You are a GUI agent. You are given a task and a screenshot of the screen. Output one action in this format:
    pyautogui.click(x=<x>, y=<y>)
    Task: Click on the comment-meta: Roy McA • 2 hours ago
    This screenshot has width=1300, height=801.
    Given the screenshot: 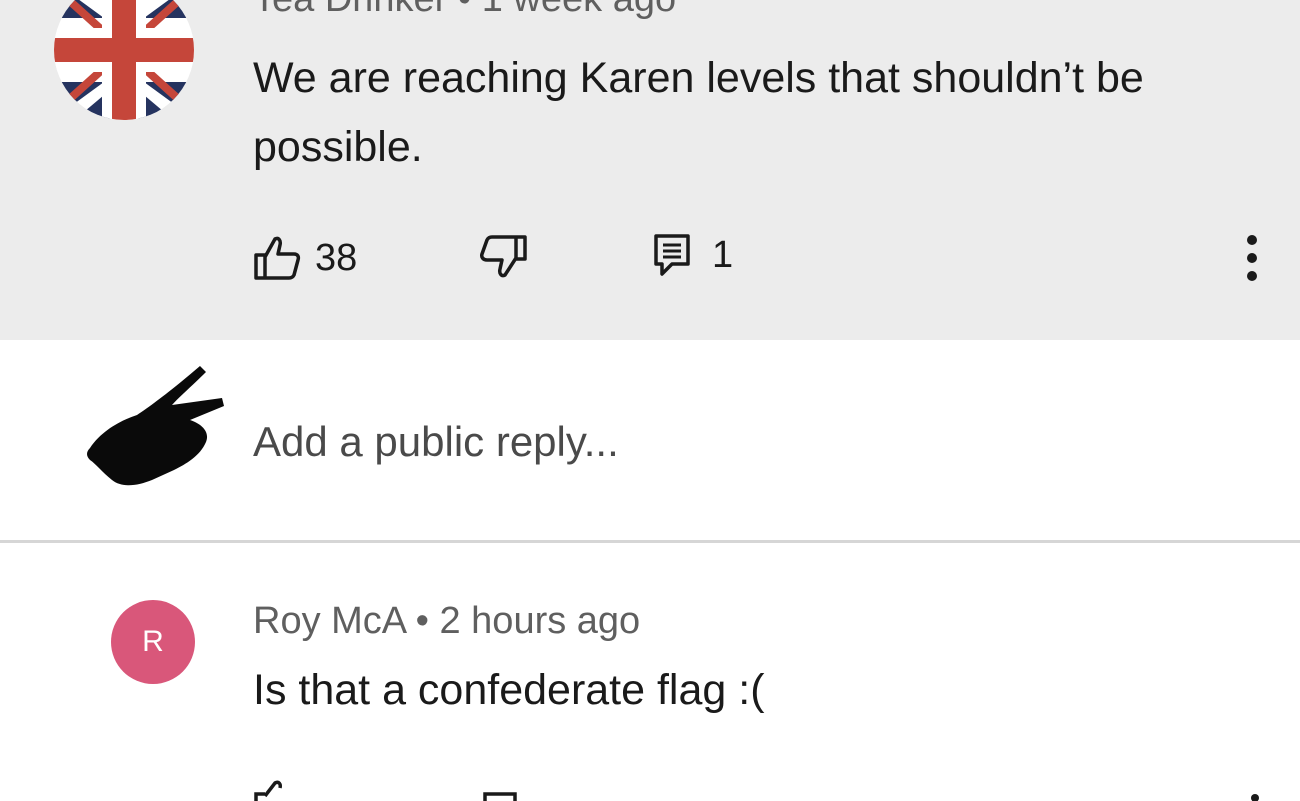 What is the action you would take?
    pyautogui.click(x=446, y=621)
    